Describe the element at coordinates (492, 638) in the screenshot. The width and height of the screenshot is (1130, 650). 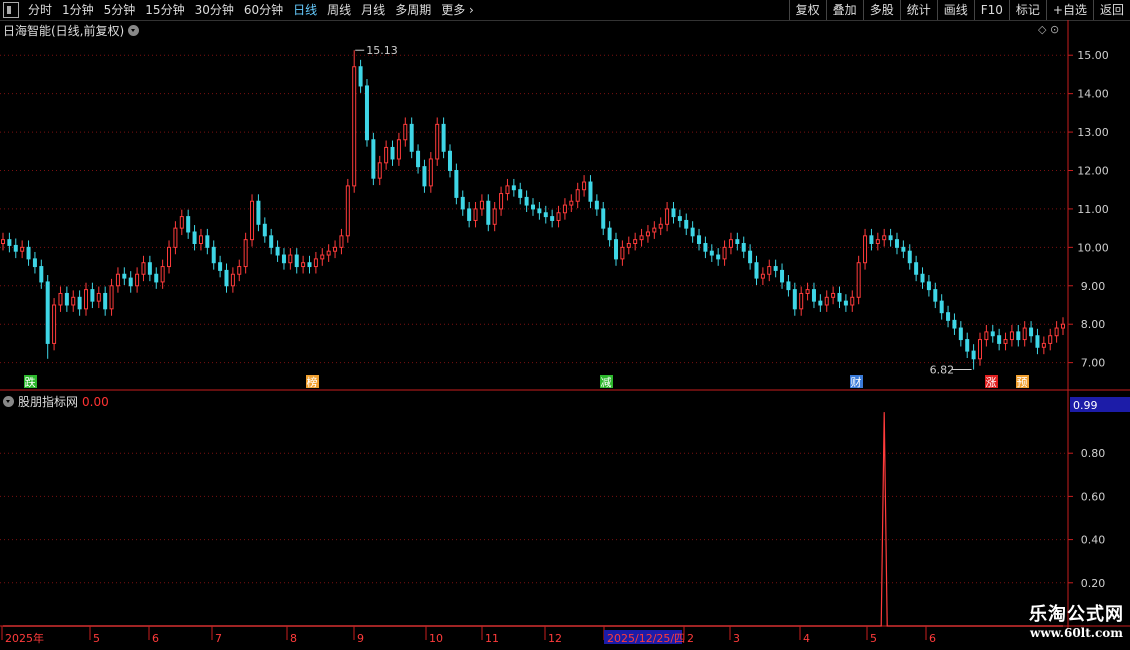
I see `date-label-7: 11` at that location.